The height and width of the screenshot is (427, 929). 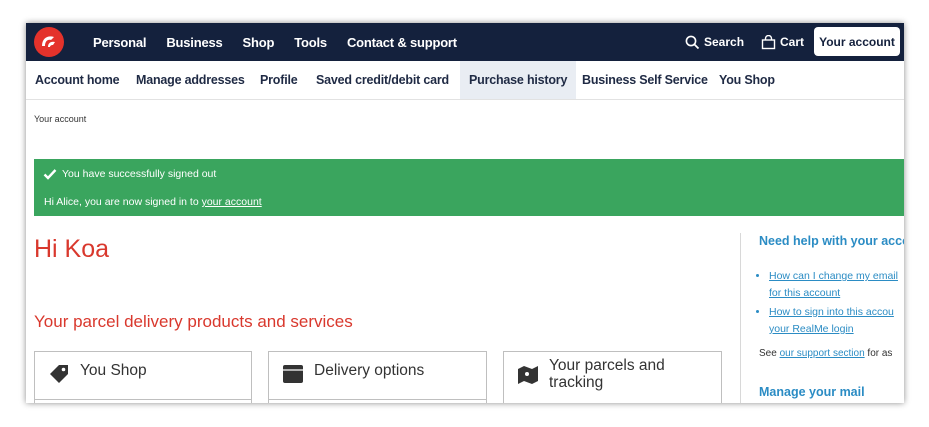 What do you see at coordinates (812, 392) in the screenshot?
I see `manage-mail-heading: Manage your mail` at bounding box center [812, 392].